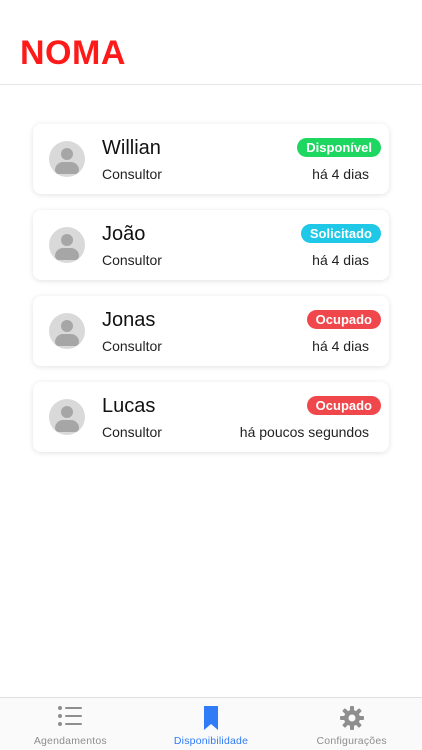  What do you see at coordinates (339, 147) in the screenshot?
I see `status-badge: Disponível` at bounding box center [339, 147].